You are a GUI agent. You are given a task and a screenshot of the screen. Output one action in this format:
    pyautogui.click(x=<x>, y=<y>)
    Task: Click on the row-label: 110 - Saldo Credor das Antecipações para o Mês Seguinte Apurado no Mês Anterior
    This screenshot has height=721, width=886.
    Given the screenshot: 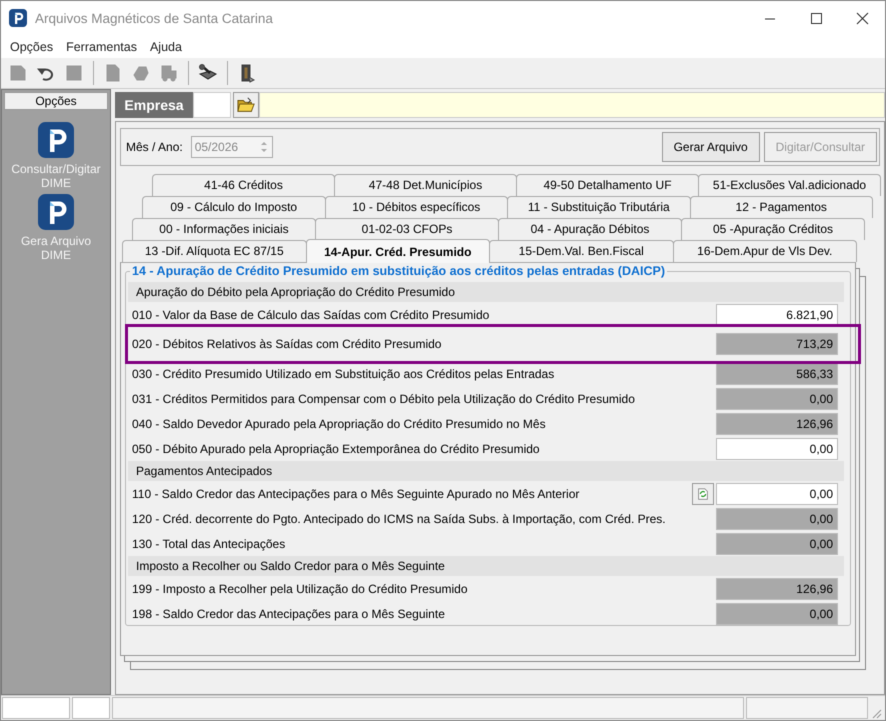 What is the action you would take?
    pyautogui.click(x=356, y=493)
    